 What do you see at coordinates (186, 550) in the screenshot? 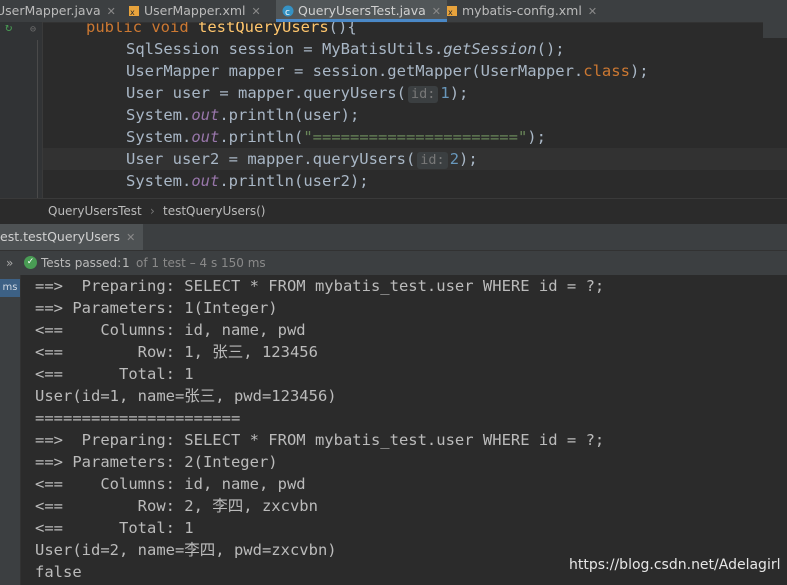
I see `console-line: User(id=2, name=李四, pwd=zxcvbn)` at bounding box center [186, 550].